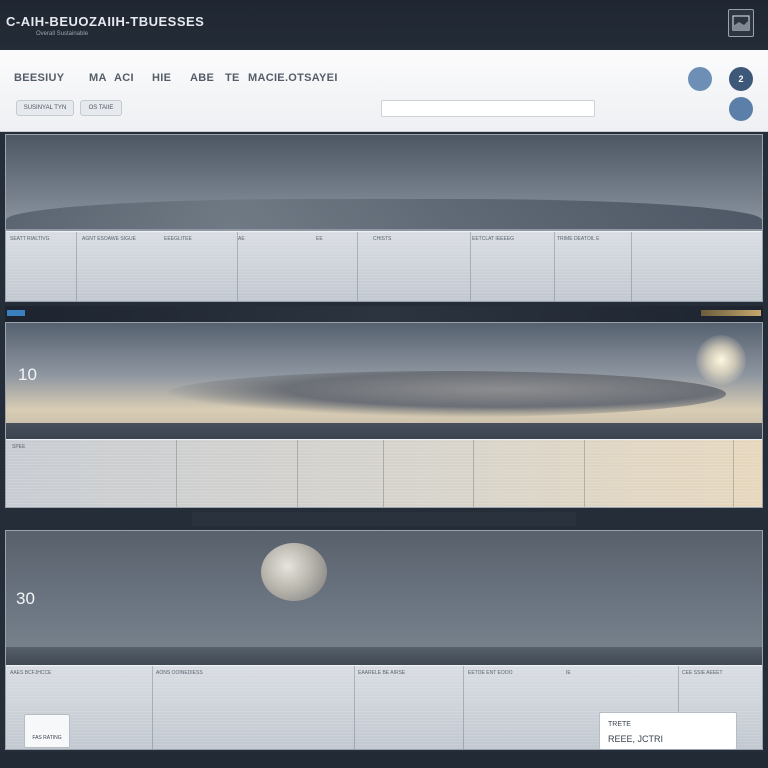  I want to click on bottom-bar, so click(384, 760).